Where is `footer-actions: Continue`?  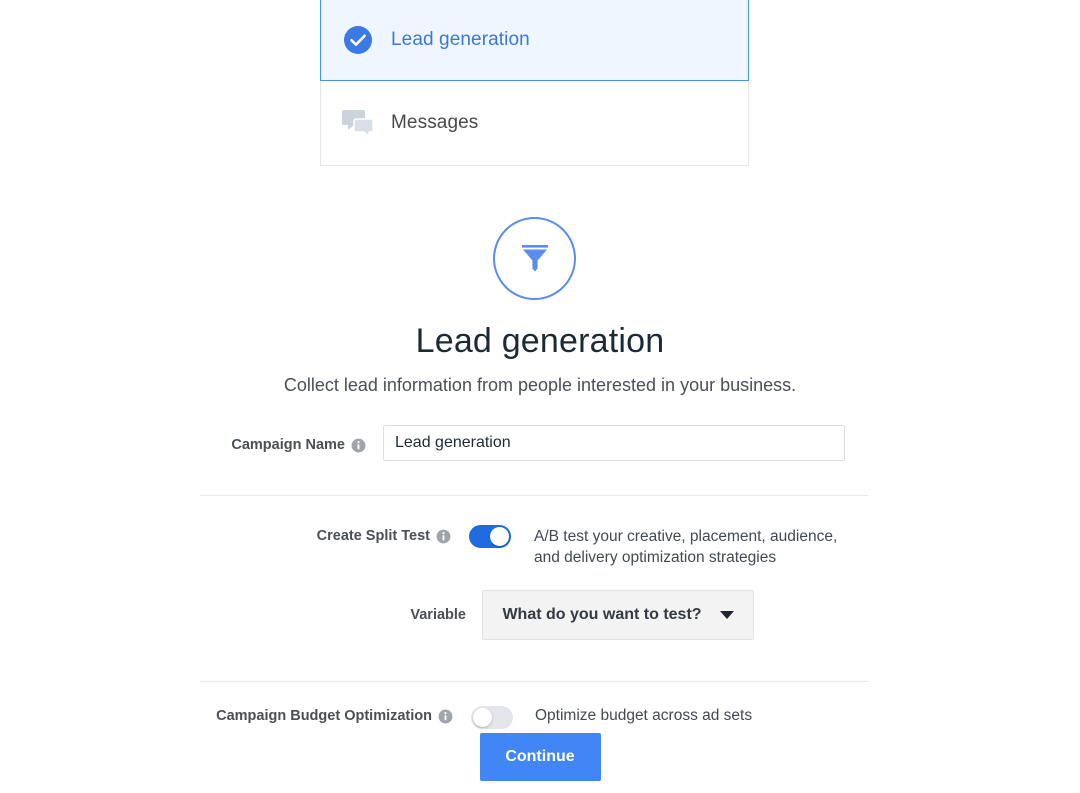
footer-actions: Continue is located at coordinates (540, 757).